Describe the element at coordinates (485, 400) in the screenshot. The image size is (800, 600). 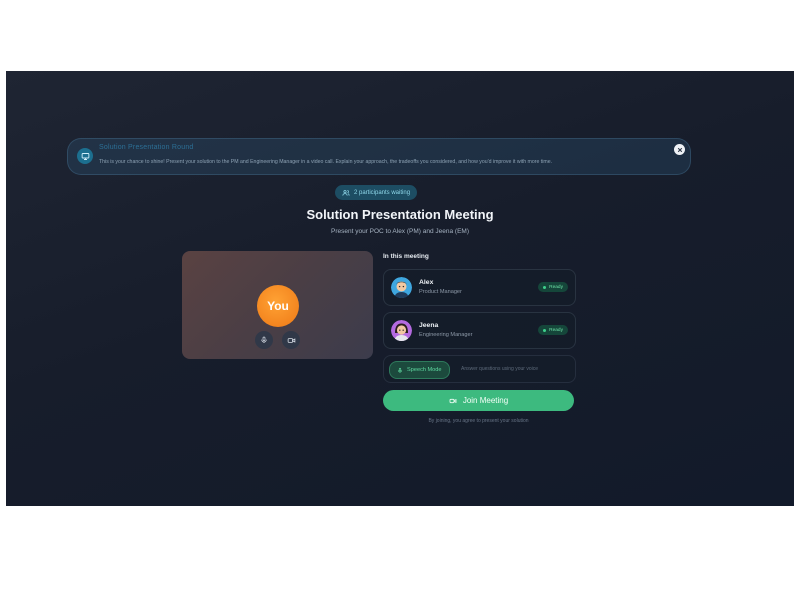
I see `join-meeting-label: Join Meeting` at that location.